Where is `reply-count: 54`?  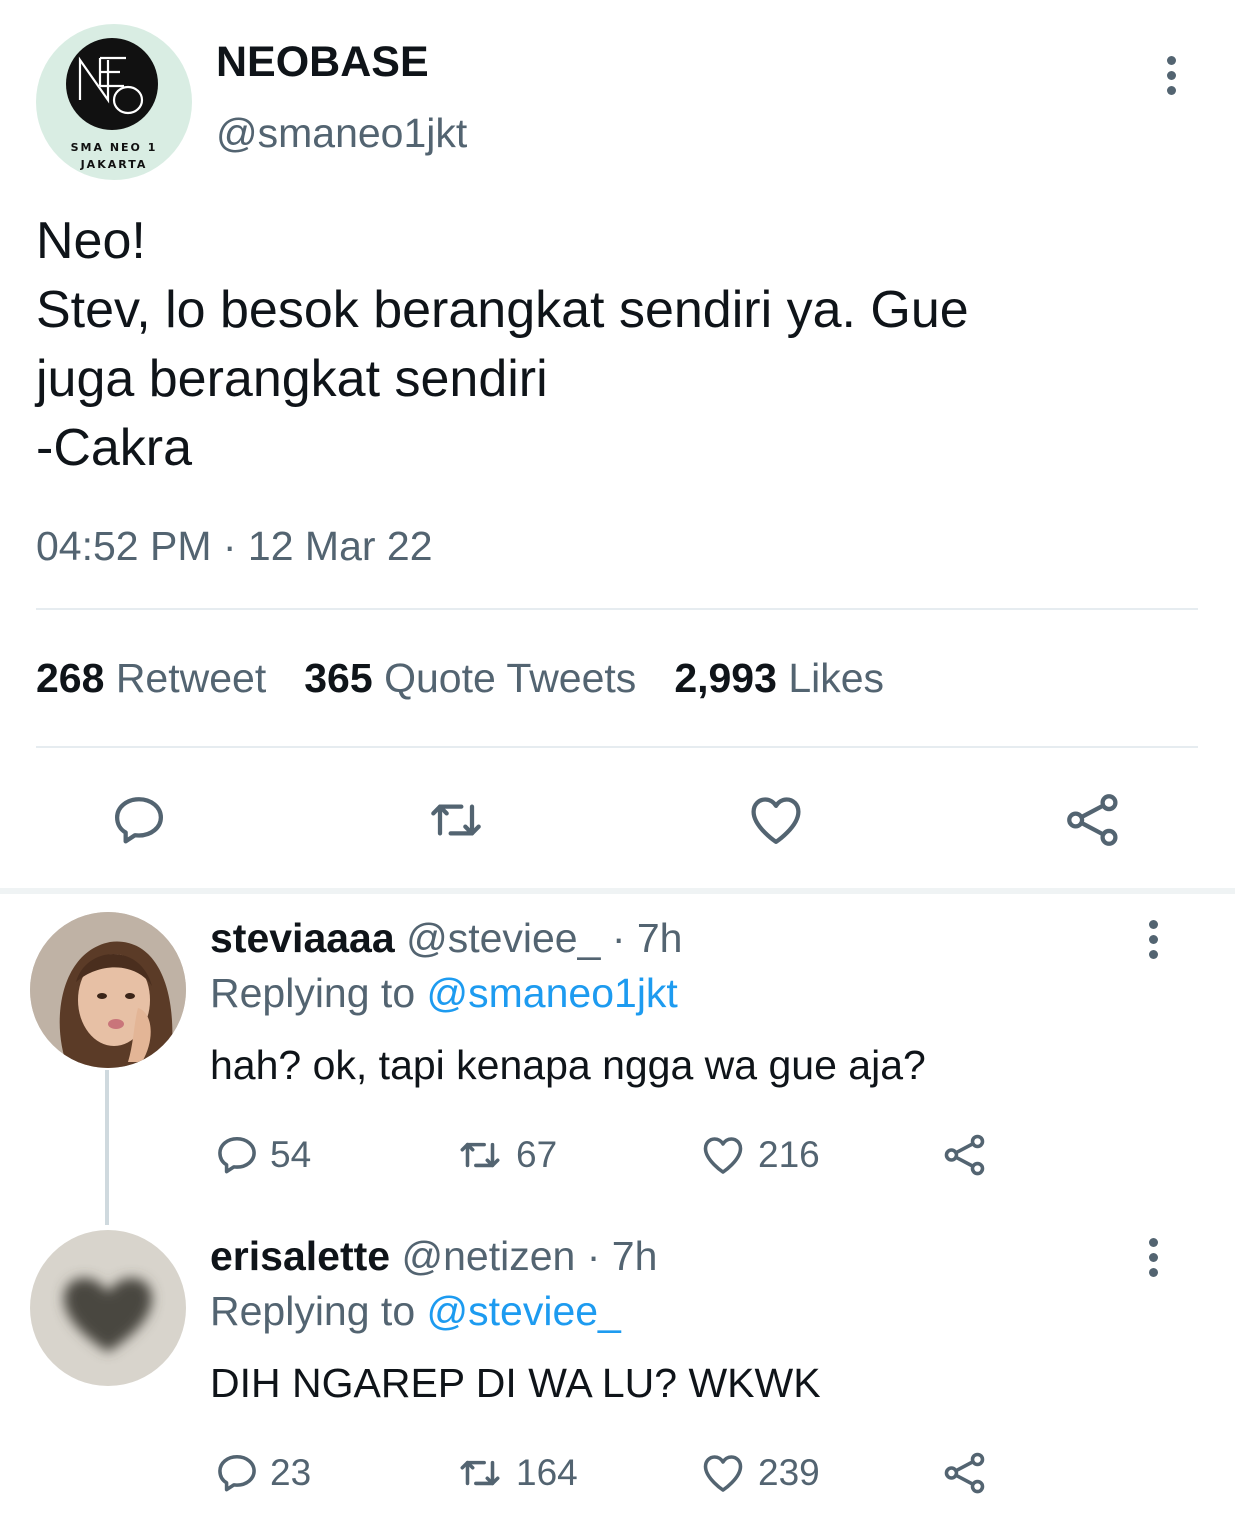
reply-count: 54 is located at coordinates (291, 1154).